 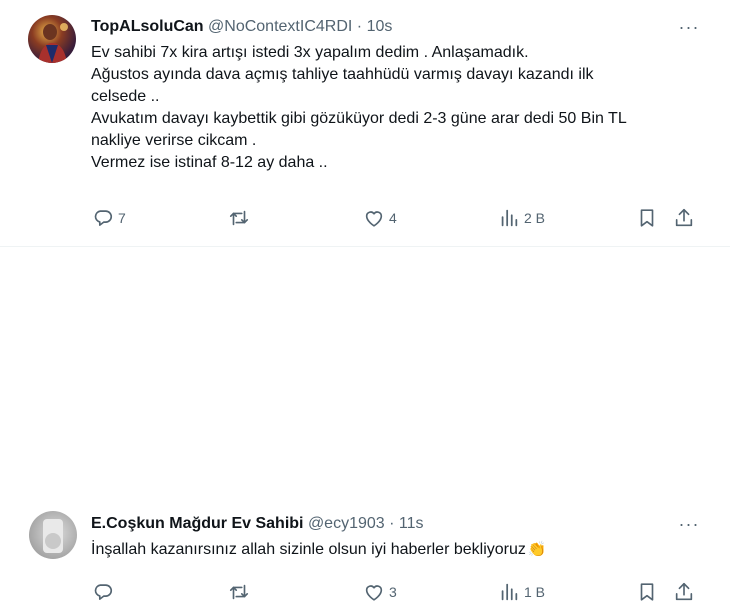 I want to click on like-button: 4, so click(x=380, y=218).